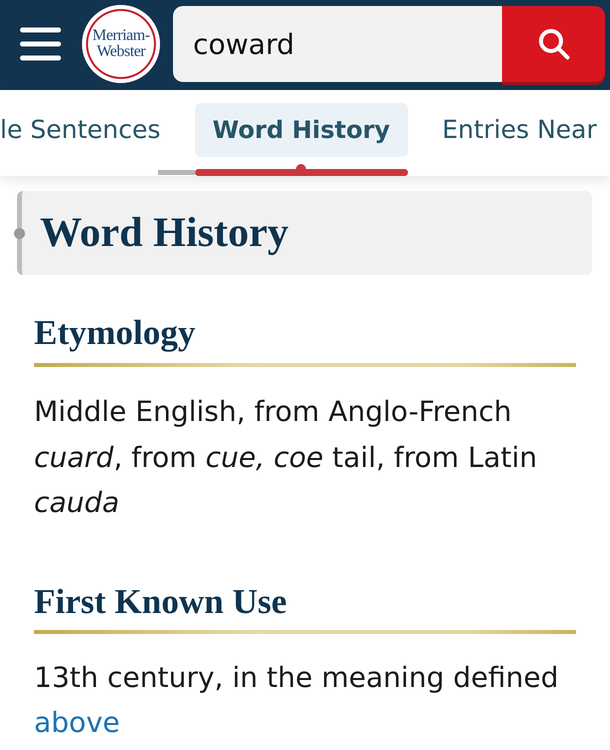  Describe the element at coordinates (40, 44) in the screenshot. I see `menu-icon` at that location.